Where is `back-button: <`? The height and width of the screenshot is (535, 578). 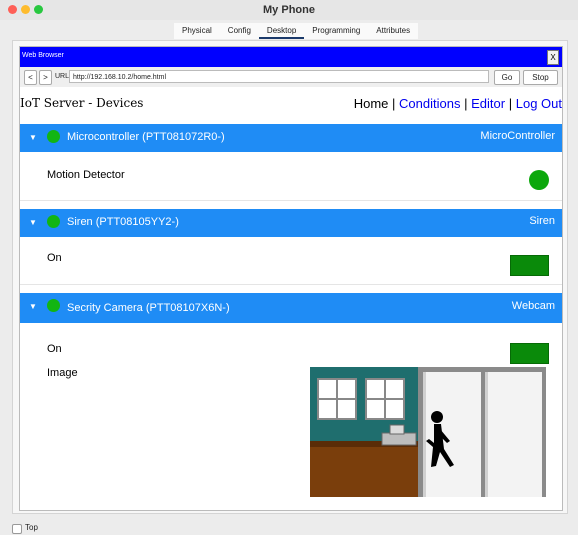 back-button: < is located at coordinates (30, 77).